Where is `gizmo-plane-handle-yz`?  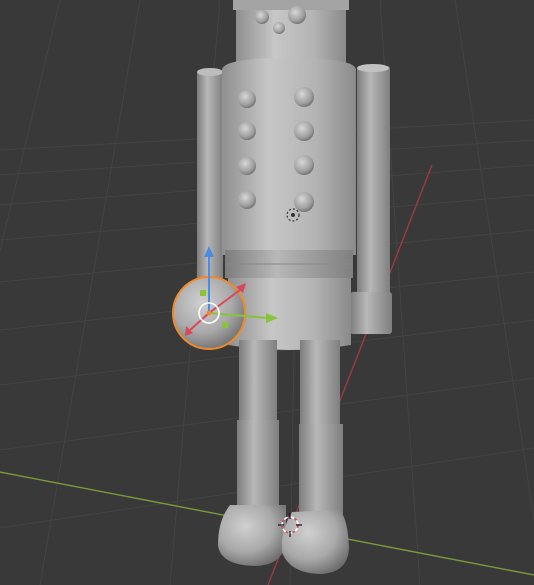
gizmo-plane-handle-yz is located at coordinates (225, 325).